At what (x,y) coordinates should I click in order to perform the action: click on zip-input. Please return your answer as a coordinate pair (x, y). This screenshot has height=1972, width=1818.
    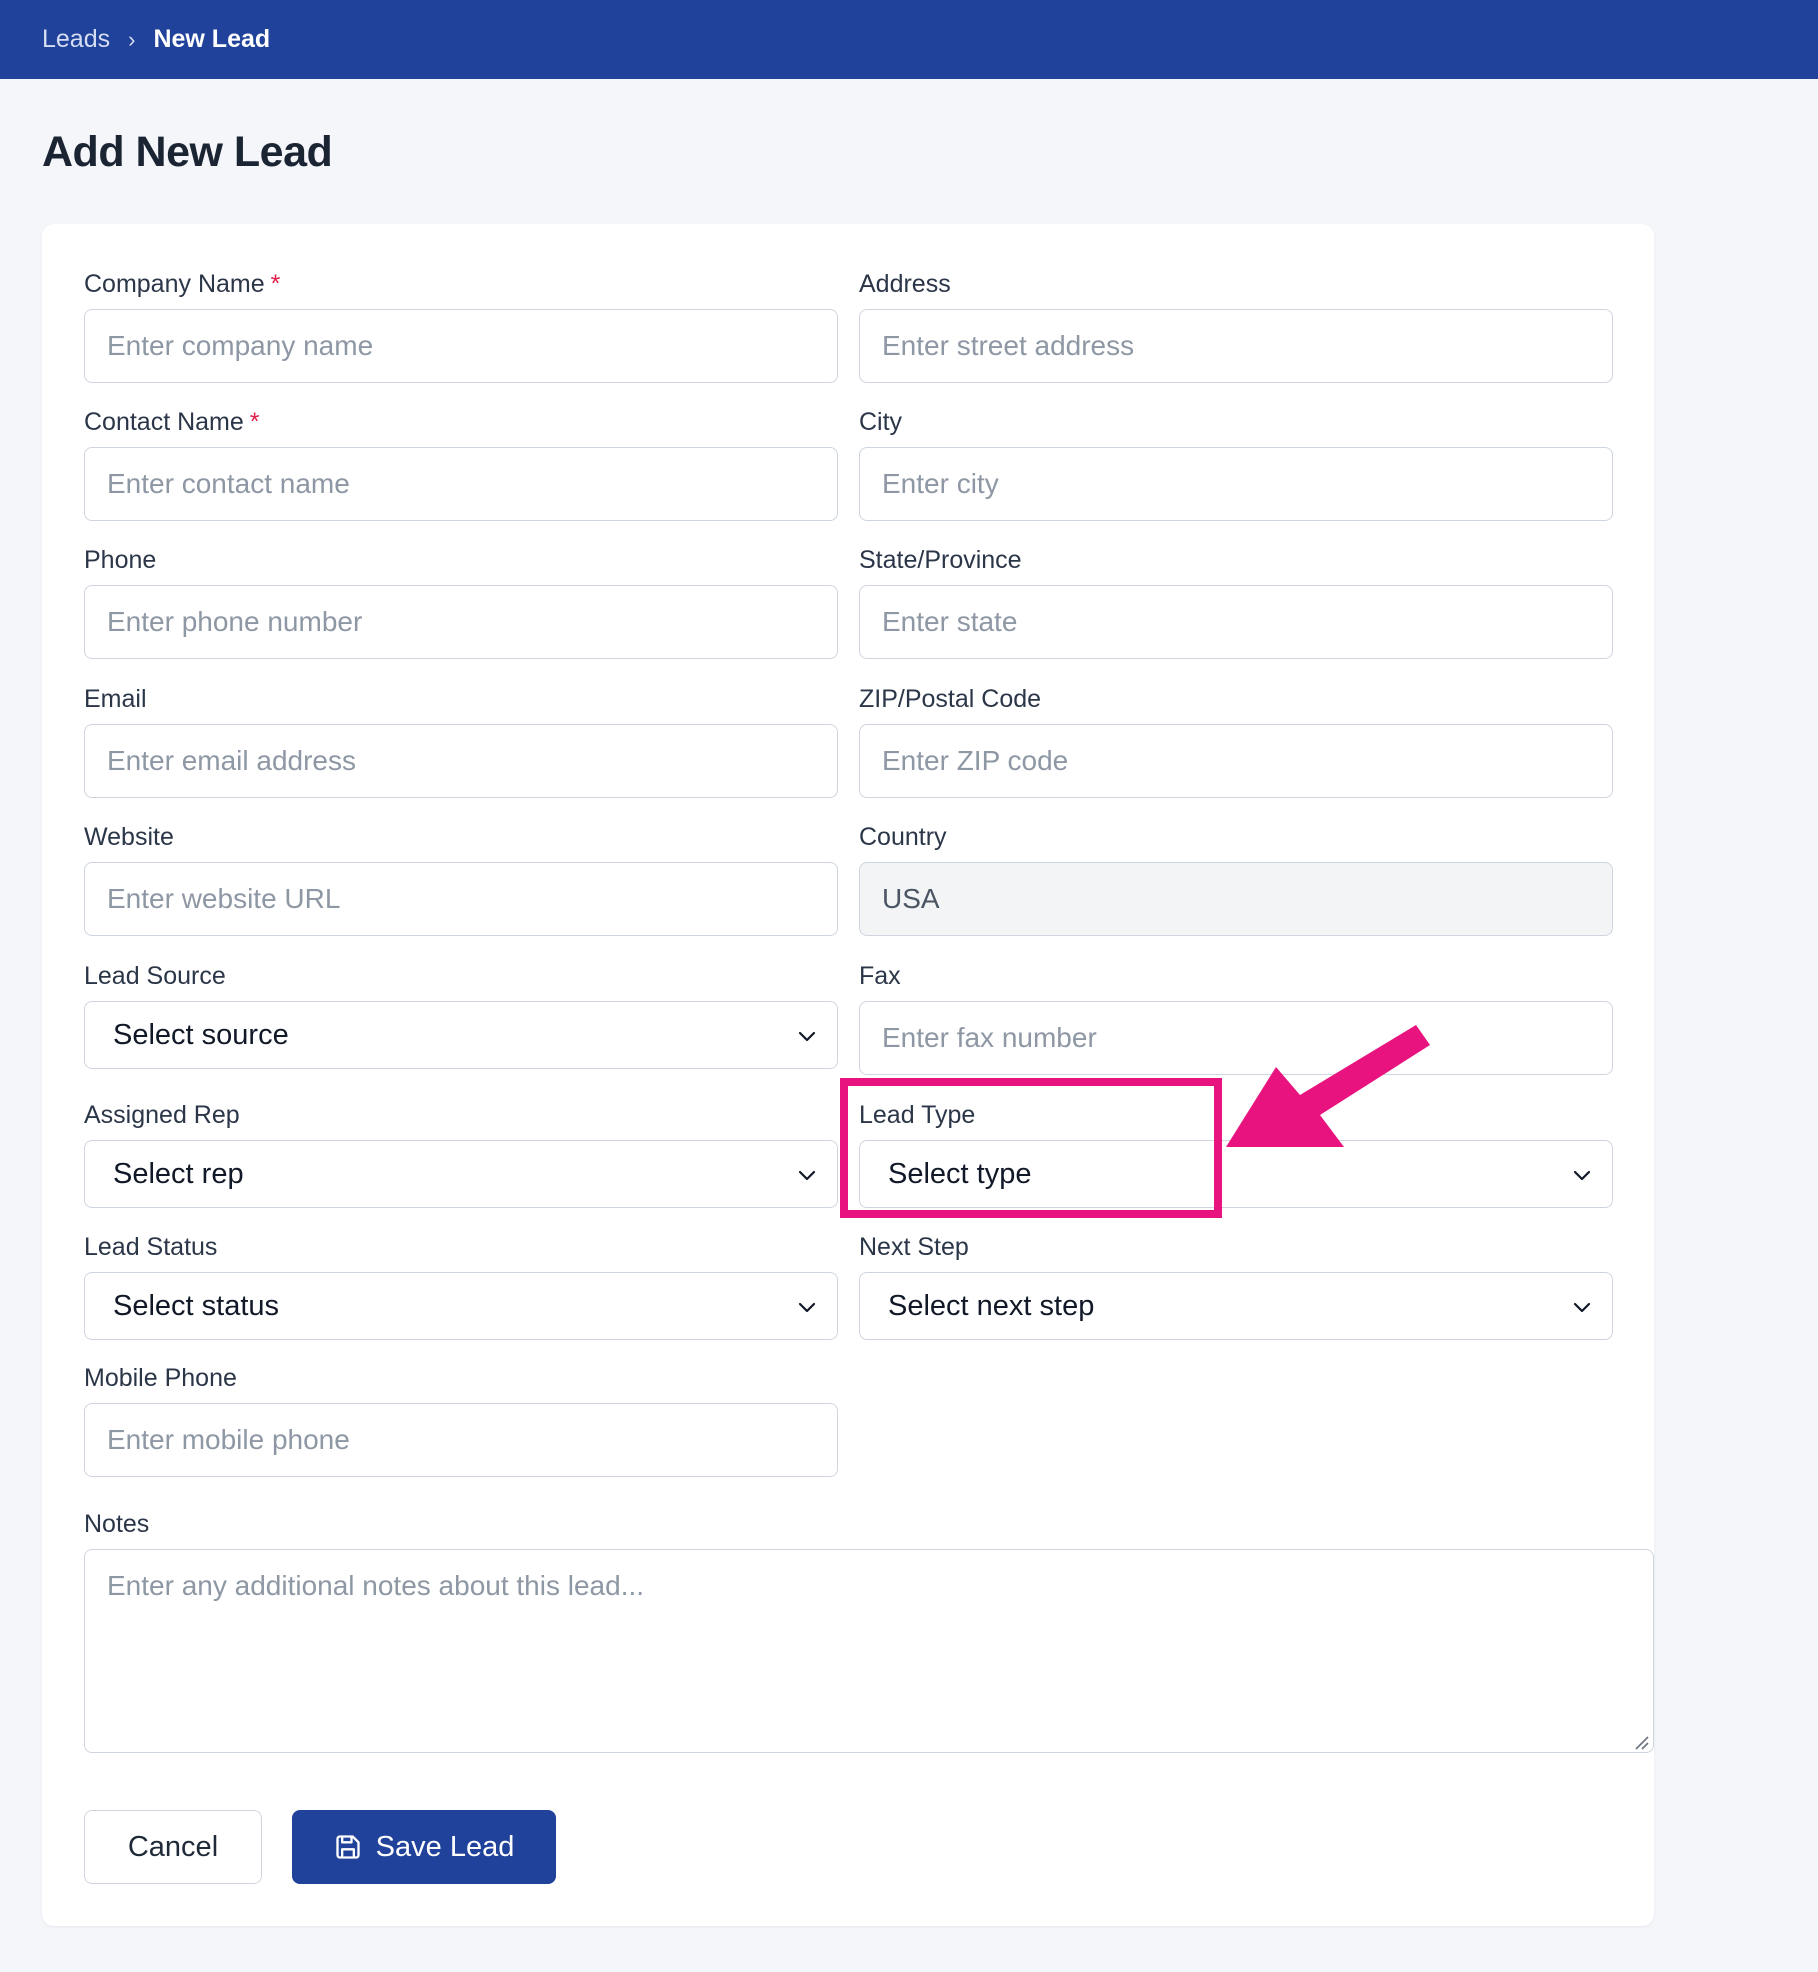
    Looking at the image, I should click on (1236, 761).